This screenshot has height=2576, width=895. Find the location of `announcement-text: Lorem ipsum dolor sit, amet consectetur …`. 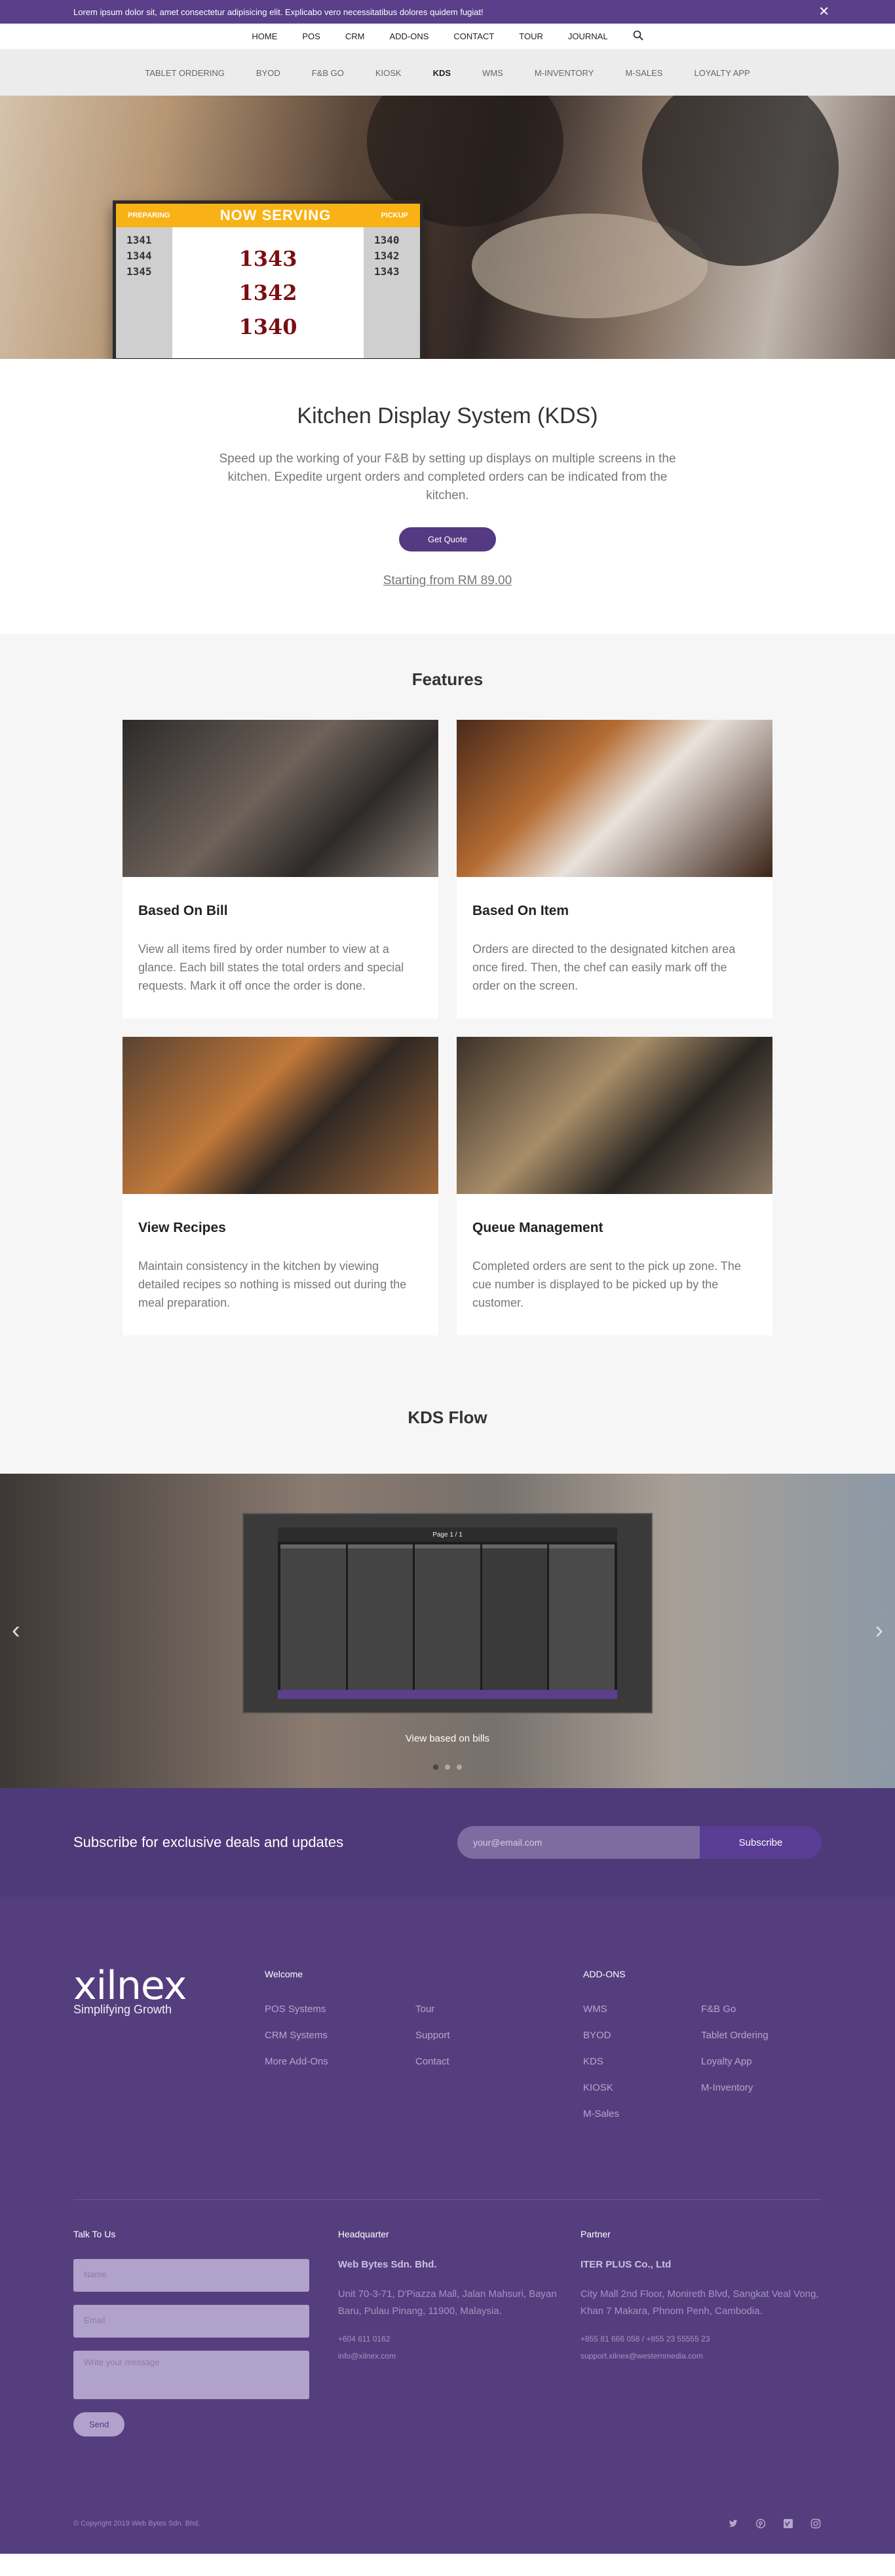

announcement-text: Lorem ipsum dolor sit, amet consectetur … is located at coordinates (278, 12).